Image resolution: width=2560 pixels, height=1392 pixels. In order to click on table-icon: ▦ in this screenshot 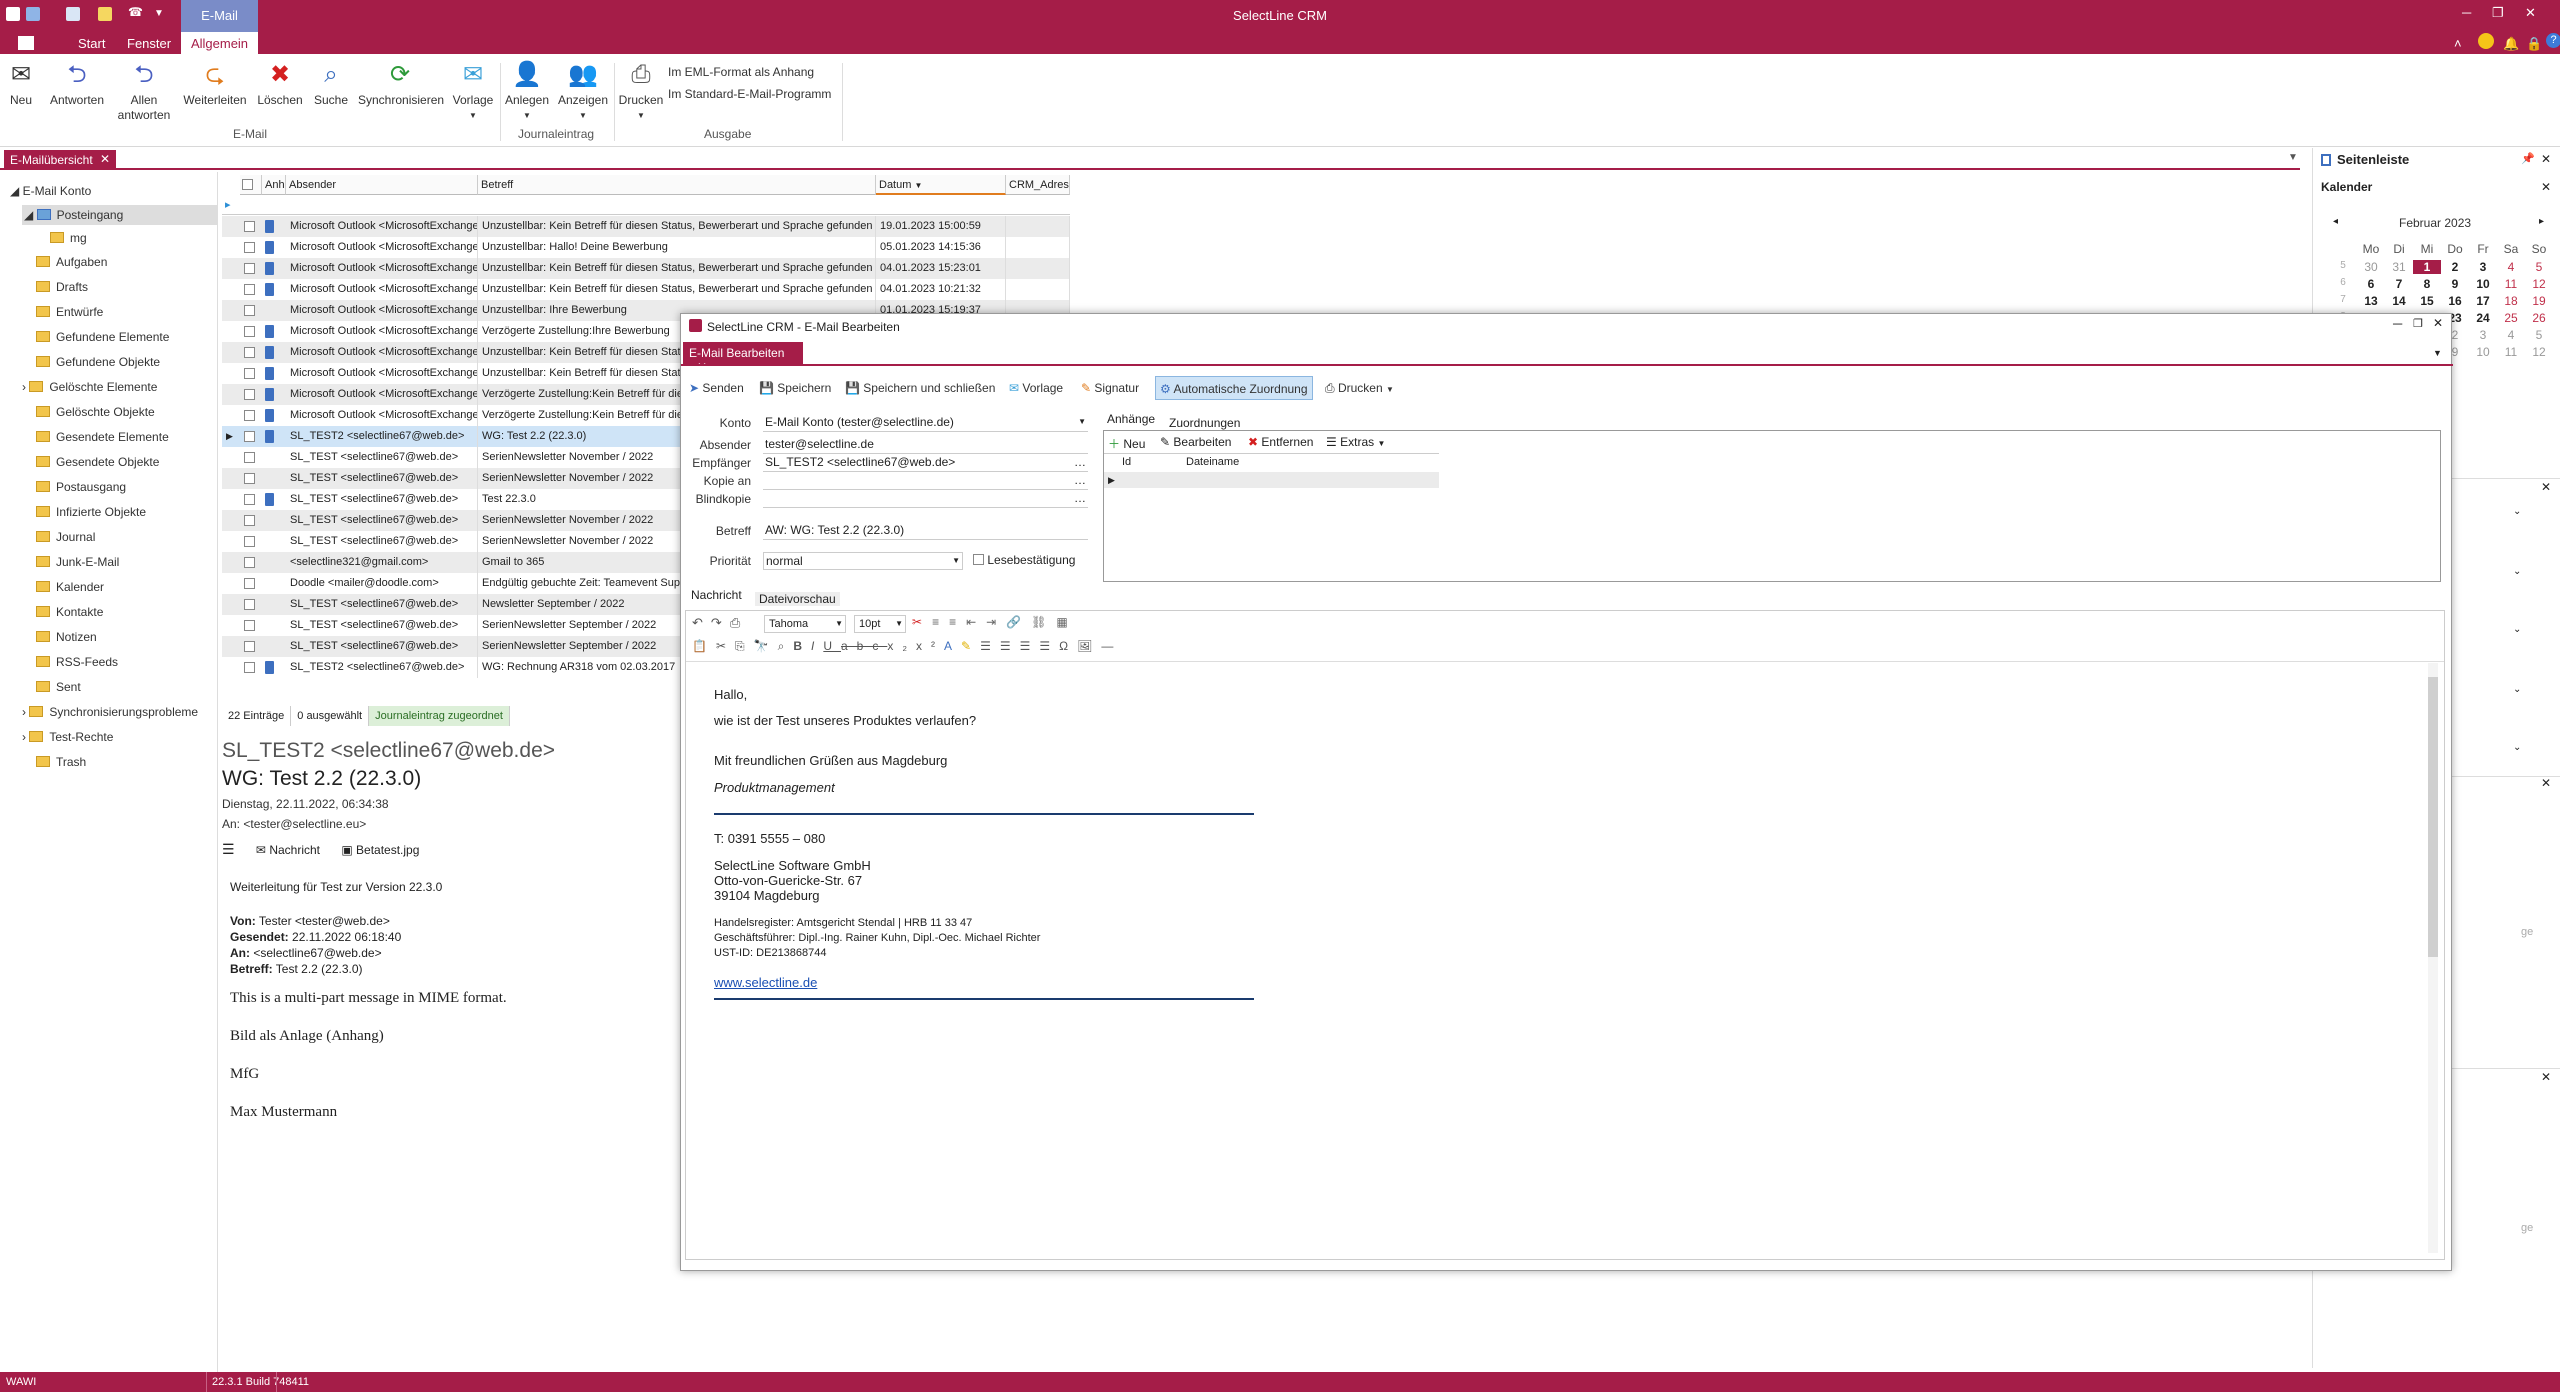, I will do `click(1066, 622)`.